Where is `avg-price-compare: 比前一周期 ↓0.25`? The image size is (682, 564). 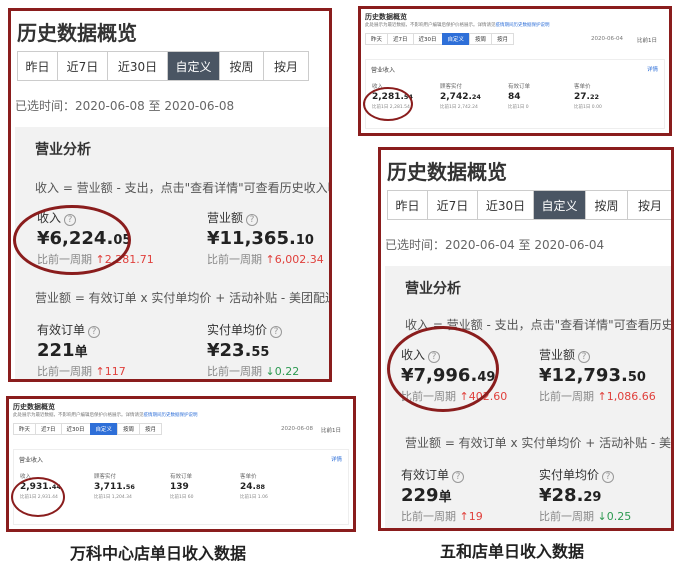 avg-price-compare: 比前一周期 ↓0.25 is located at coordinates (585, 516).